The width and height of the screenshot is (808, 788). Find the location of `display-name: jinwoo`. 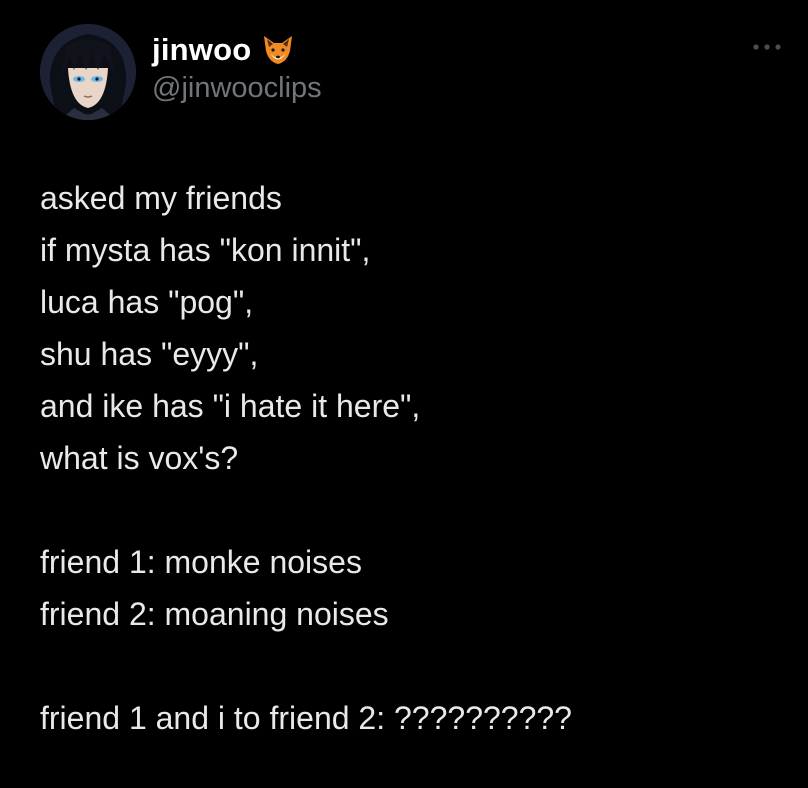

display-name: jinwoo is located at coordinates (201, 50).